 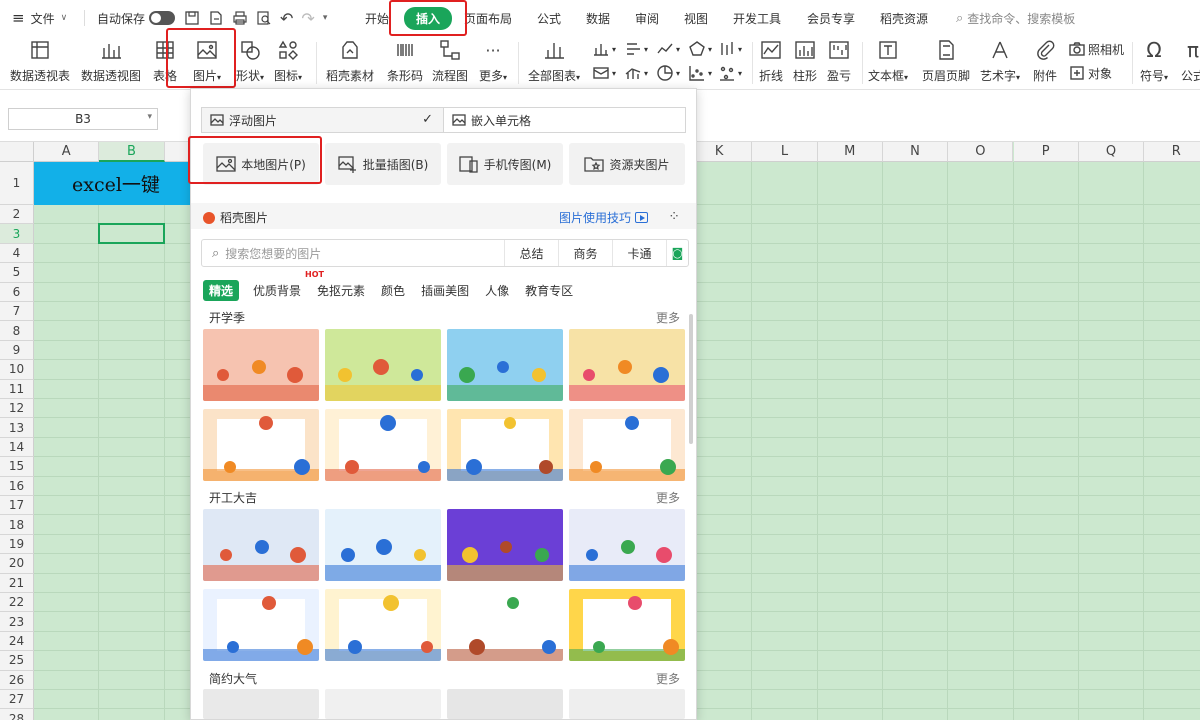 I want to click on file-menu: ≡ 文件 ∨, so click(x=39, y=18).